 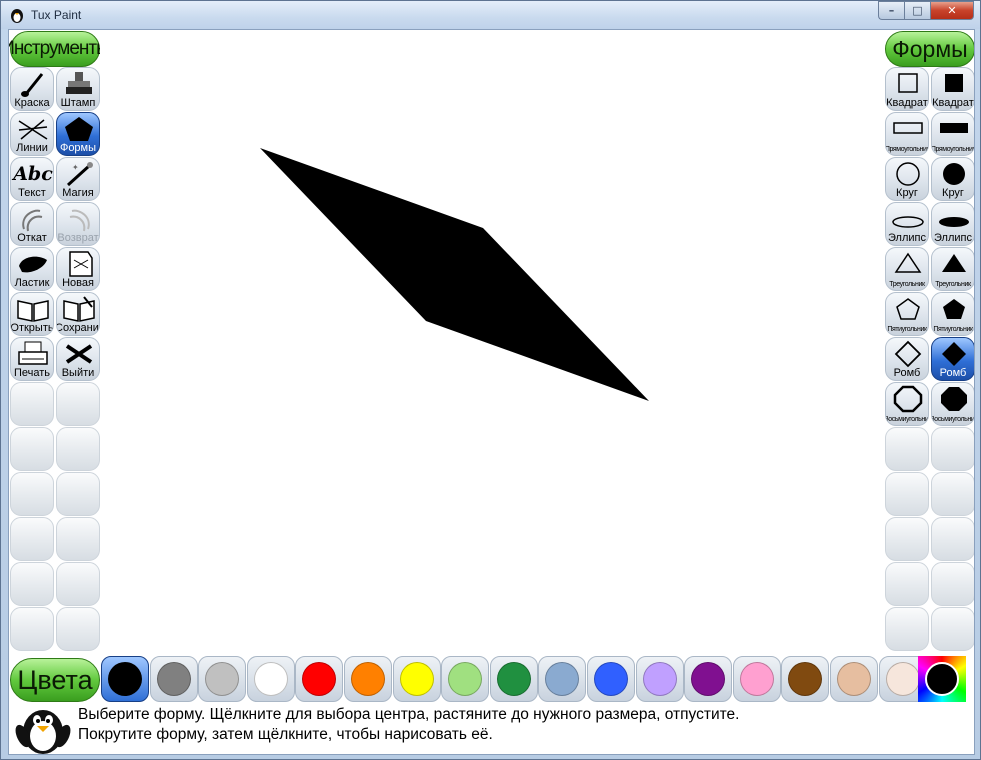 What do you see at coordinates (78, 309) in the screenshot?
I see `save-book-icon` at bounding box center [78, 309].